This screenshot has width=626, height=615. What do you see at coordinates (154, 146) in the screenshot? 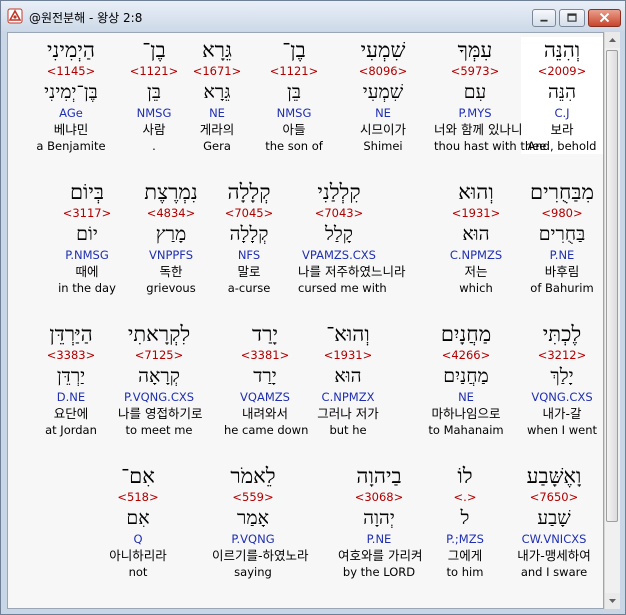
I see `english-gloss: .` at bounding box center [154, 146].